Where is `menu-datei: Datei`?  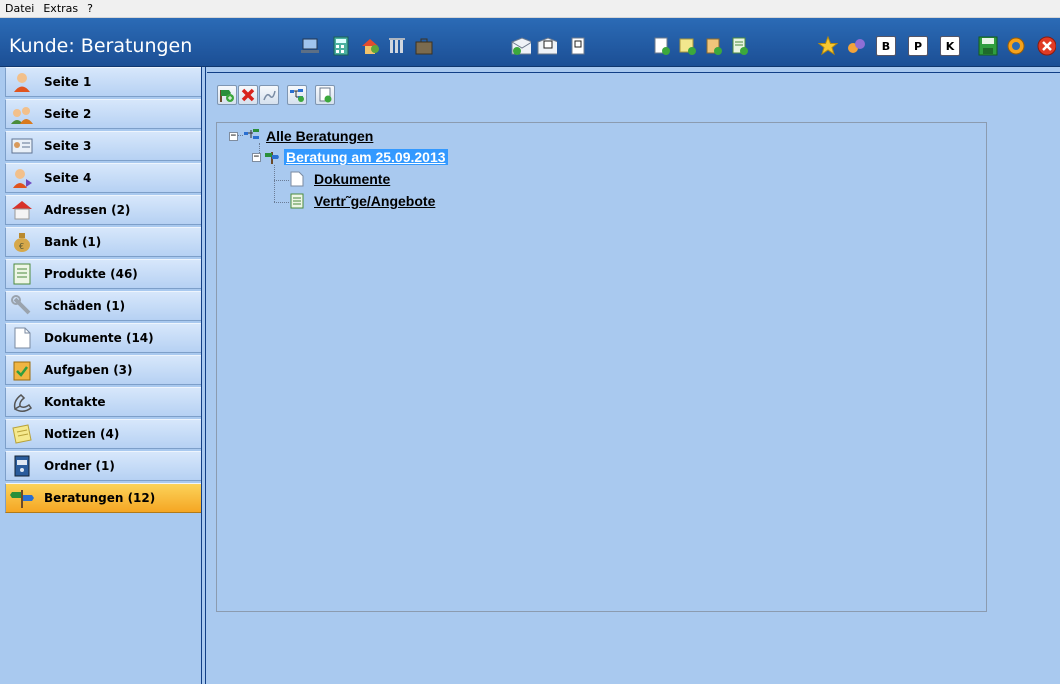
menu-datei: Datei is located at coordinates (19, 7).